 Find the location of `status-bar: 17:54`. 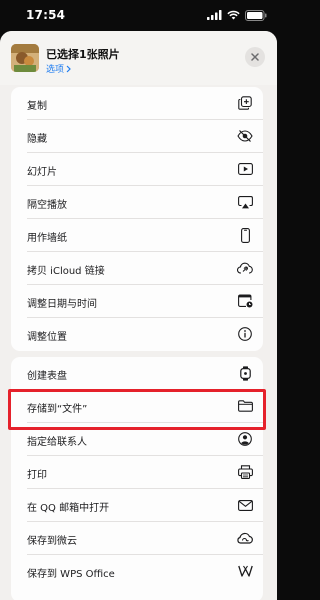

status-bar: 17:54 is located at coordinates (138, 15).